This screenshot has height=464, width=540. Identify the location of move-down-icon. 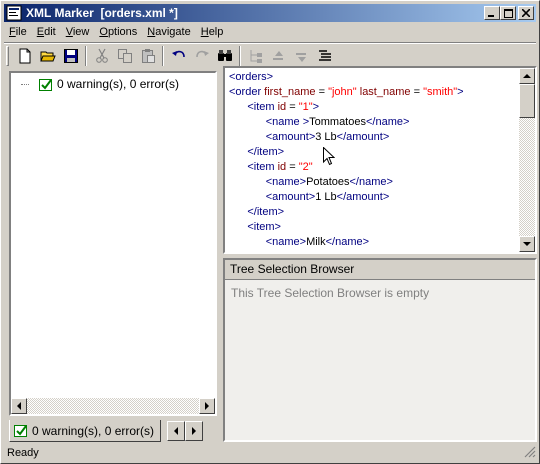
(300, 57).